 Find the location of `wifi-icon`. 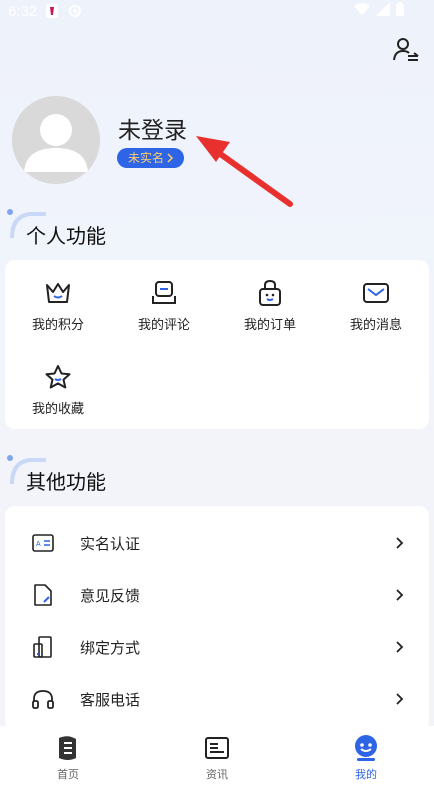

wifi-icon is located at coordinates (362, 9).